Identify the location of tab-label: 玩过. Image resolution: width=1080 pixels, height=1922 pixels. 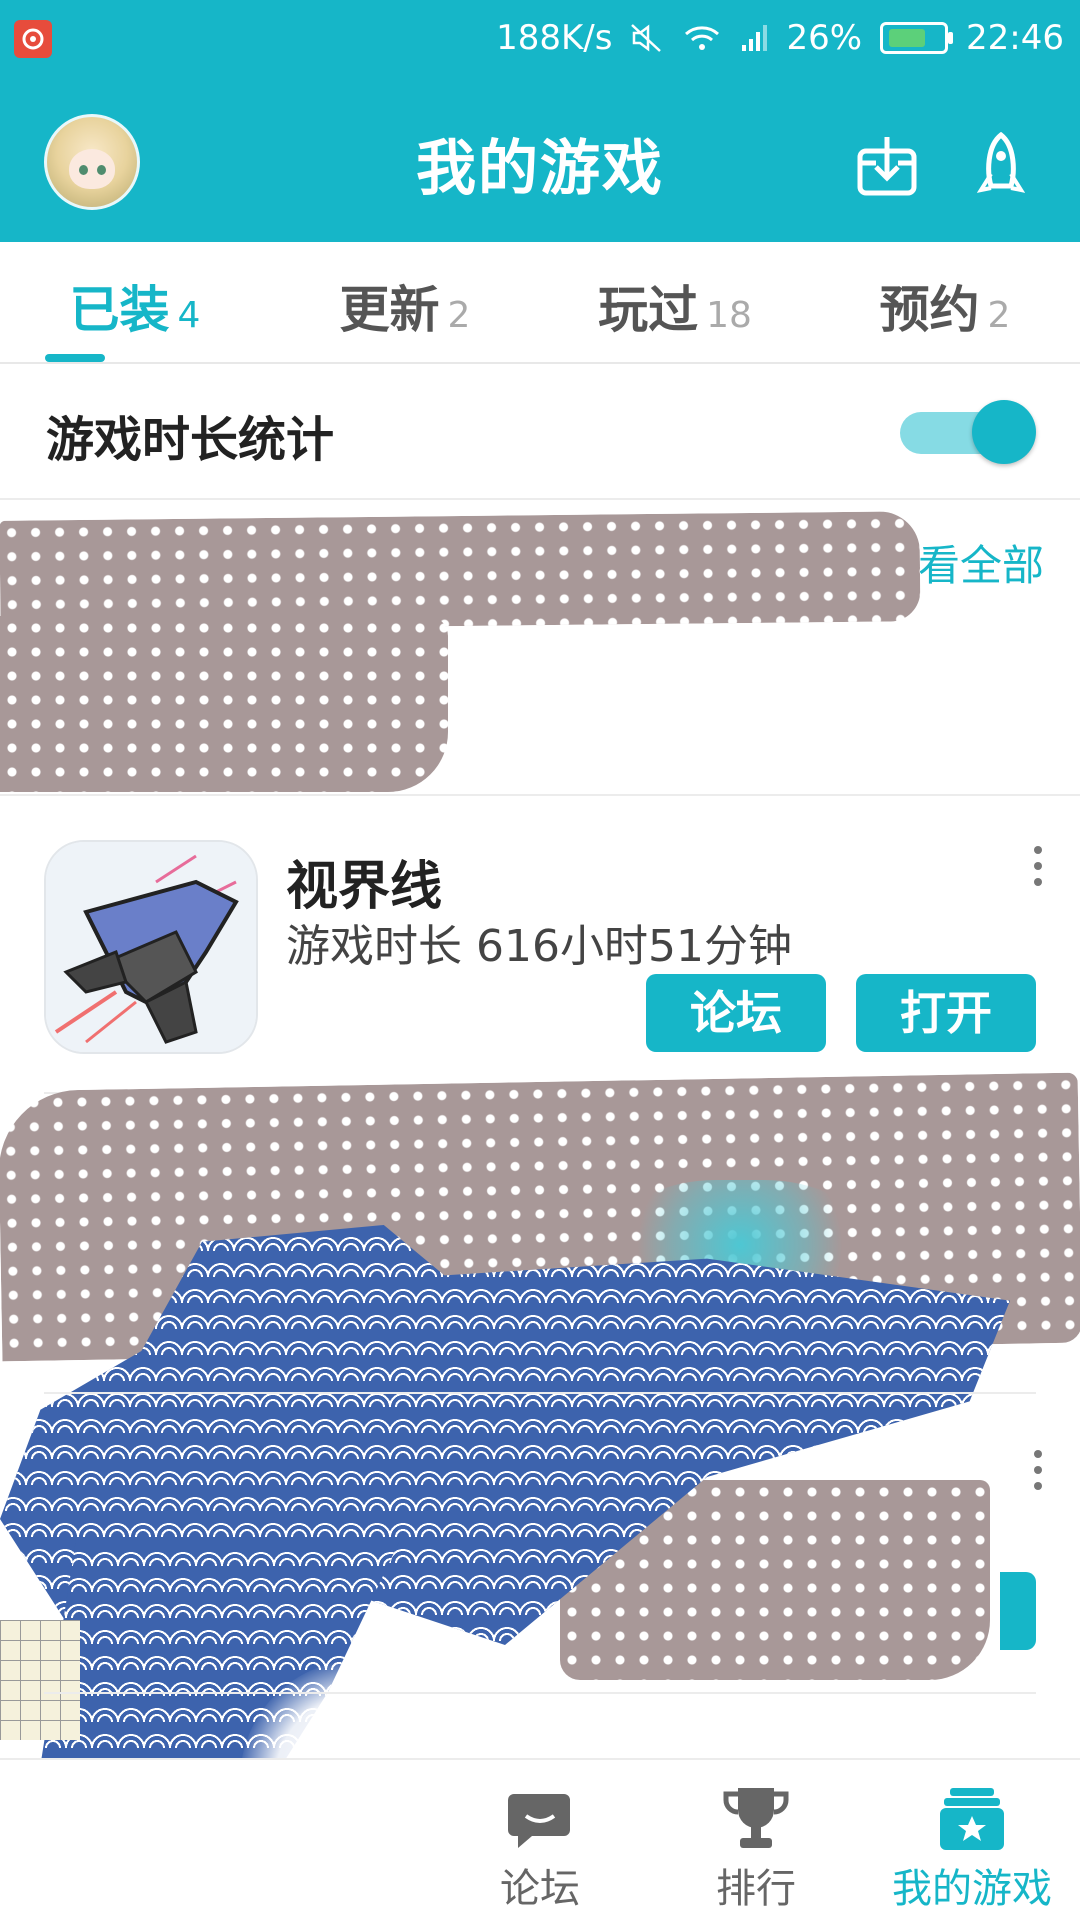
(648, 310).